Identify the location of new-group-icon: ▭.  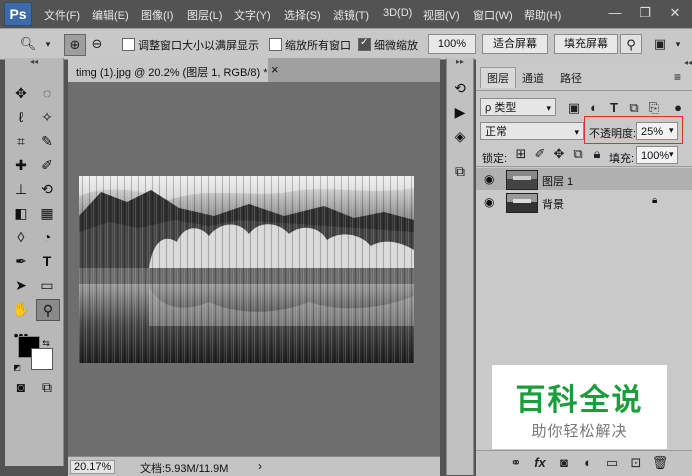
(612, 463).